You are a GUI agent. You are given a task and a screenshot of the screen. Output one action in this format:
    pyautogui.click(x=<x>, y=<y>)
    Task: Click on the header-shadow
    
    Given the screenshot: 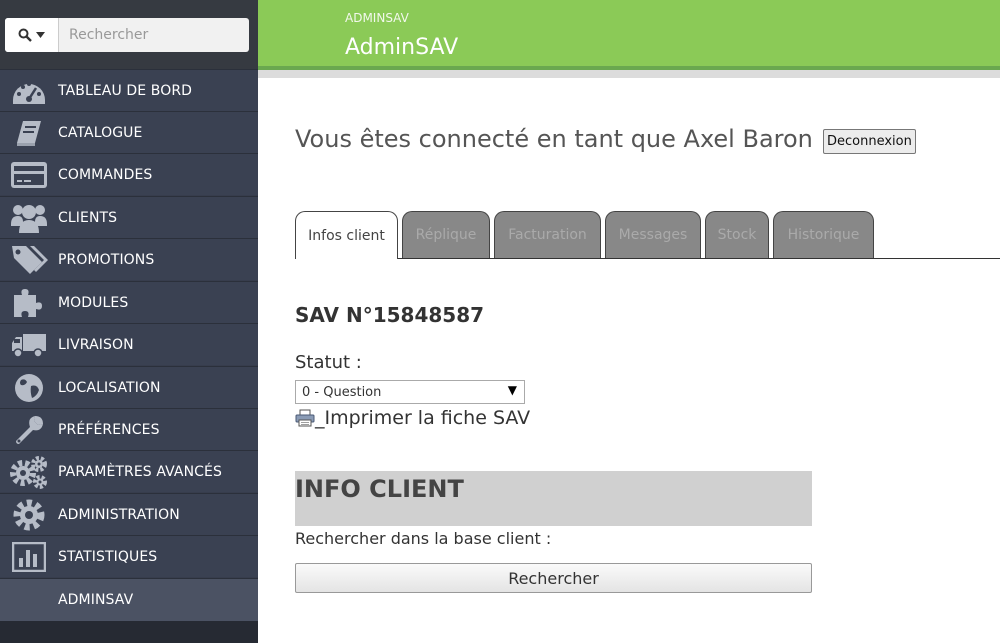 What is the action you would take?
    pyautogui.click(x=629, y=74)
    